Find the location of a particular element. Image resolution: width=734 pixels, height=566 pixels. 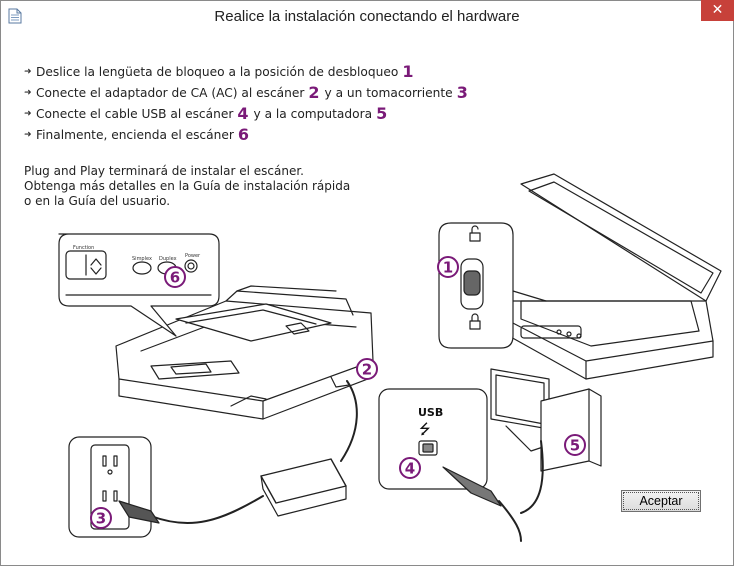

callout-3-number: 3 is located at coordinates (101, 519).